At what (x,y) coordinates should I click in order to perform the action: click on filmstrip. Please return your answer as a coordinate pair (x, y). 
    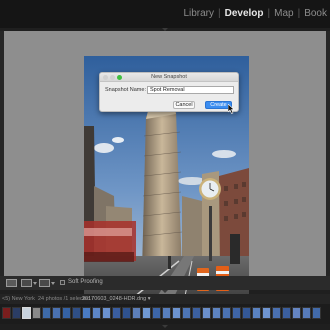
    Looking at the image, I should click on (165, 314).